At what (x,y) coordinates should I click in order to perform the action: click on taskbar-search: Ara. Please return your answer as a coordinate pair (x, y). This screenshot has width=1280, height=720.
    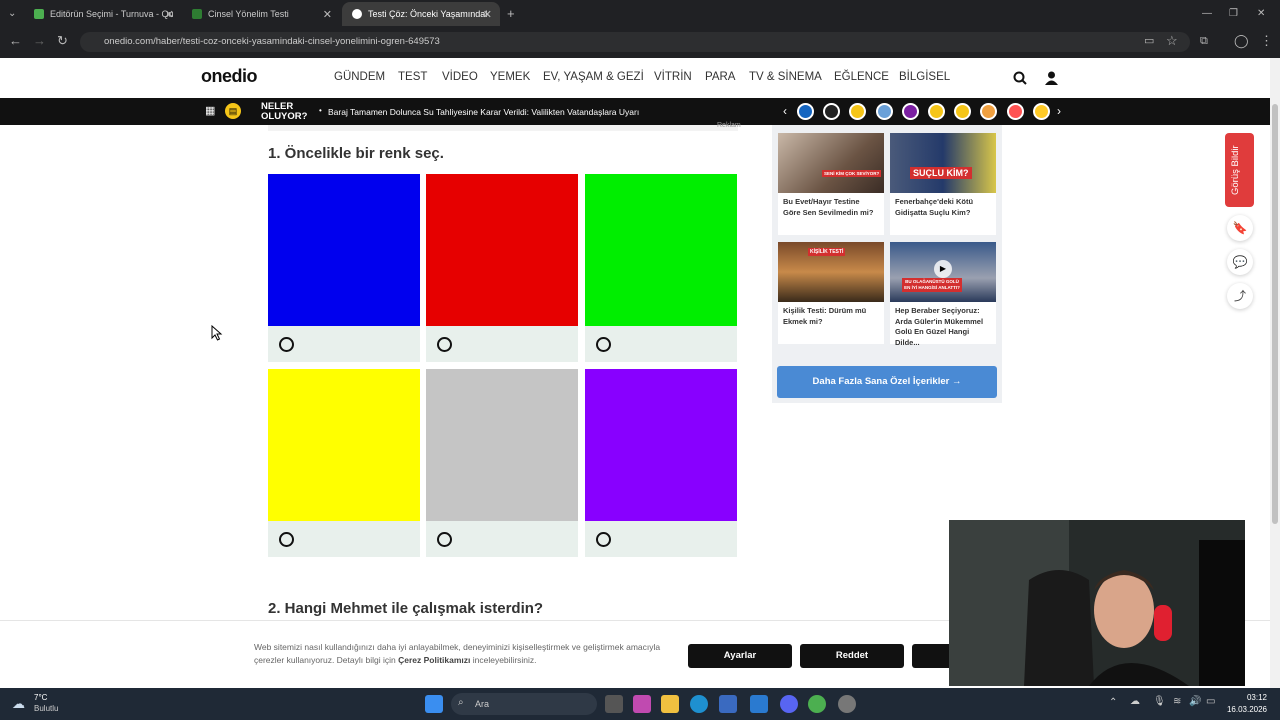
    Looking at the image, I should click on (524, 704).